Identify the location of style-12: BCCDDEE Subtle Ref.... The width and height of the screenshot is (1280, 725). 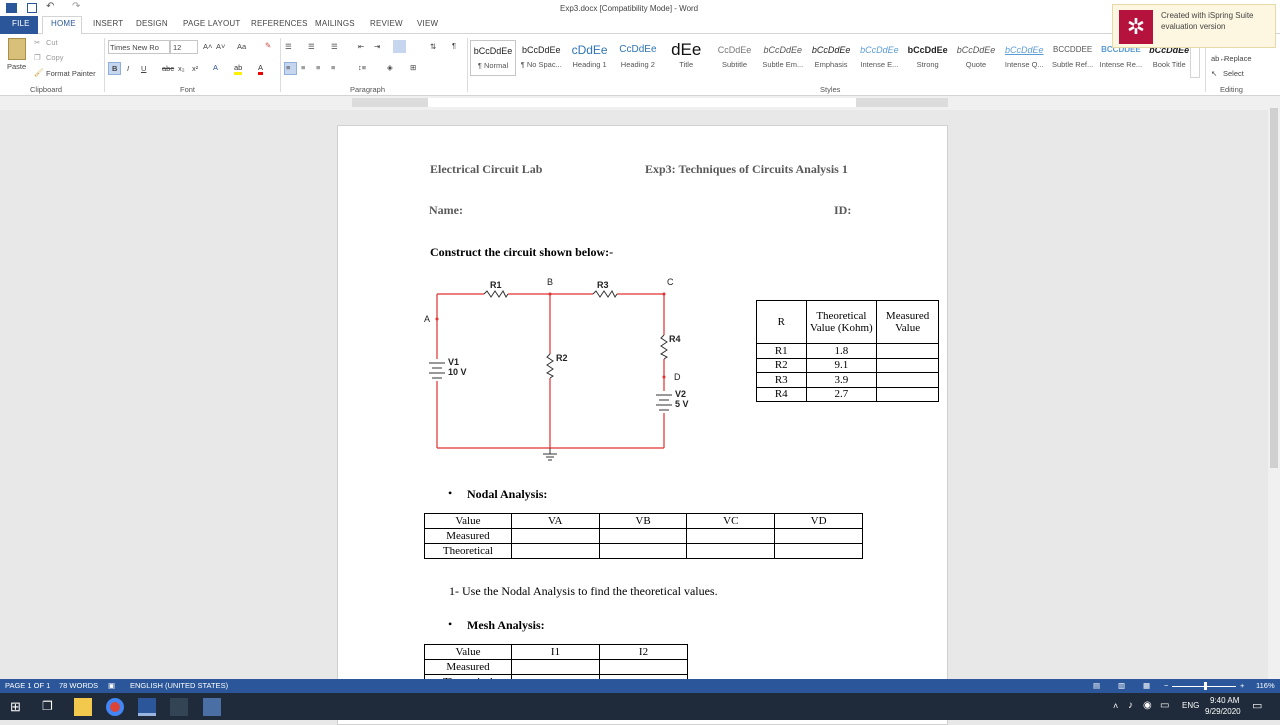
(1073, 58).